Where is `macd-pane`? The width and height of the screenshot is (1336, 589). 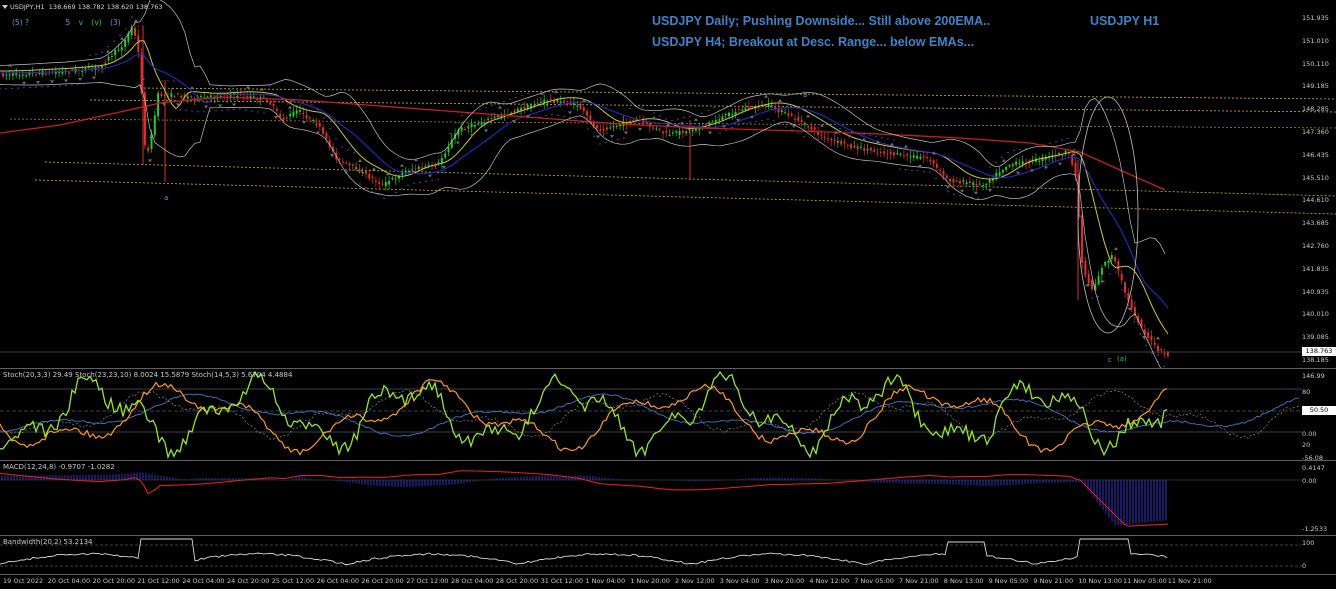 macd-pane is located at coordinates (668, 498).